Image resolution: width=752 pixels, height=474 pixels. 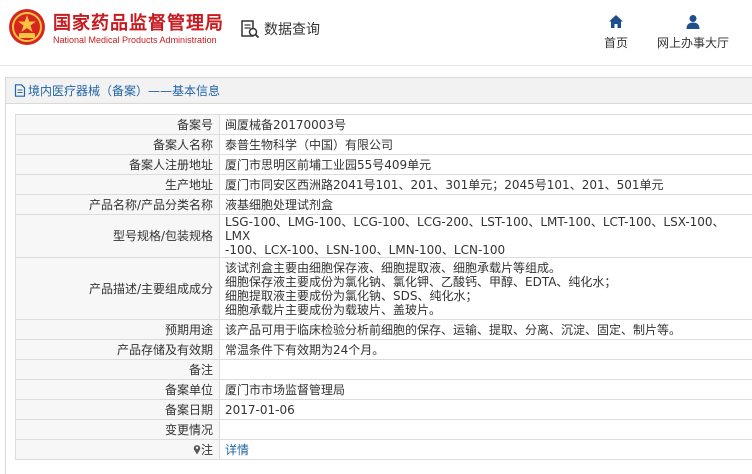 What do you see at coordinates (117, 369) in the screenshot?
I see `row-label: 备注` at bounding box center [117, 369].